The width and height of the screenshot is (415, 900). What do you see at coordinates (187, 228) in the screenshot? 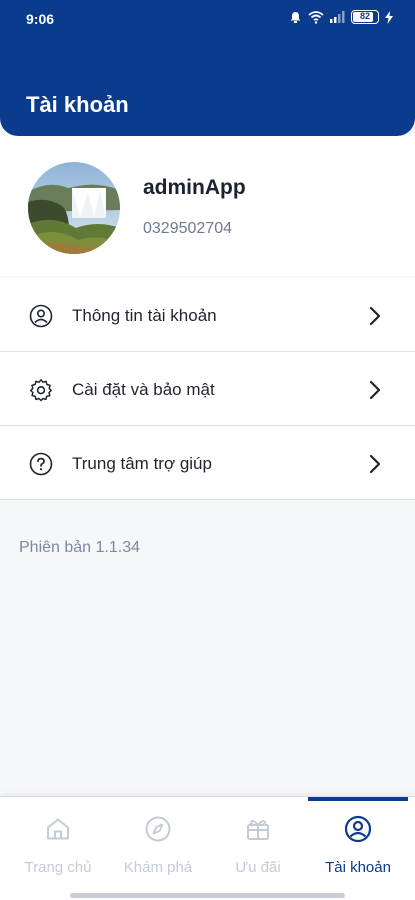
I see `profile-phone: 0329502704` at bounding box center [187, 228].